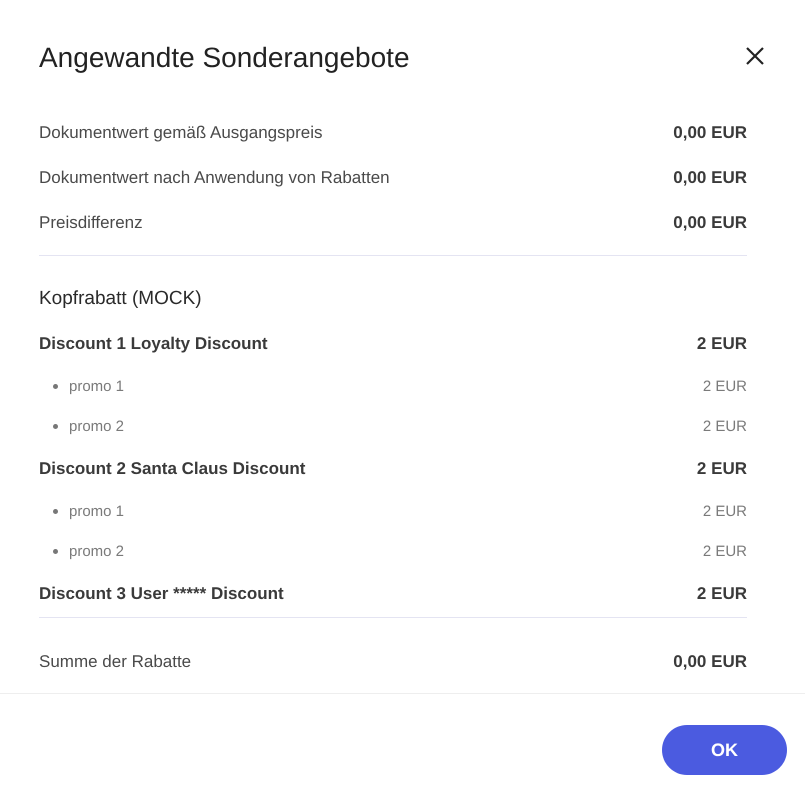  Describe the element at coordinates (161, 594) in the screenshot. I see `discount-name: Discount 3 User ***** Discount` at that location.